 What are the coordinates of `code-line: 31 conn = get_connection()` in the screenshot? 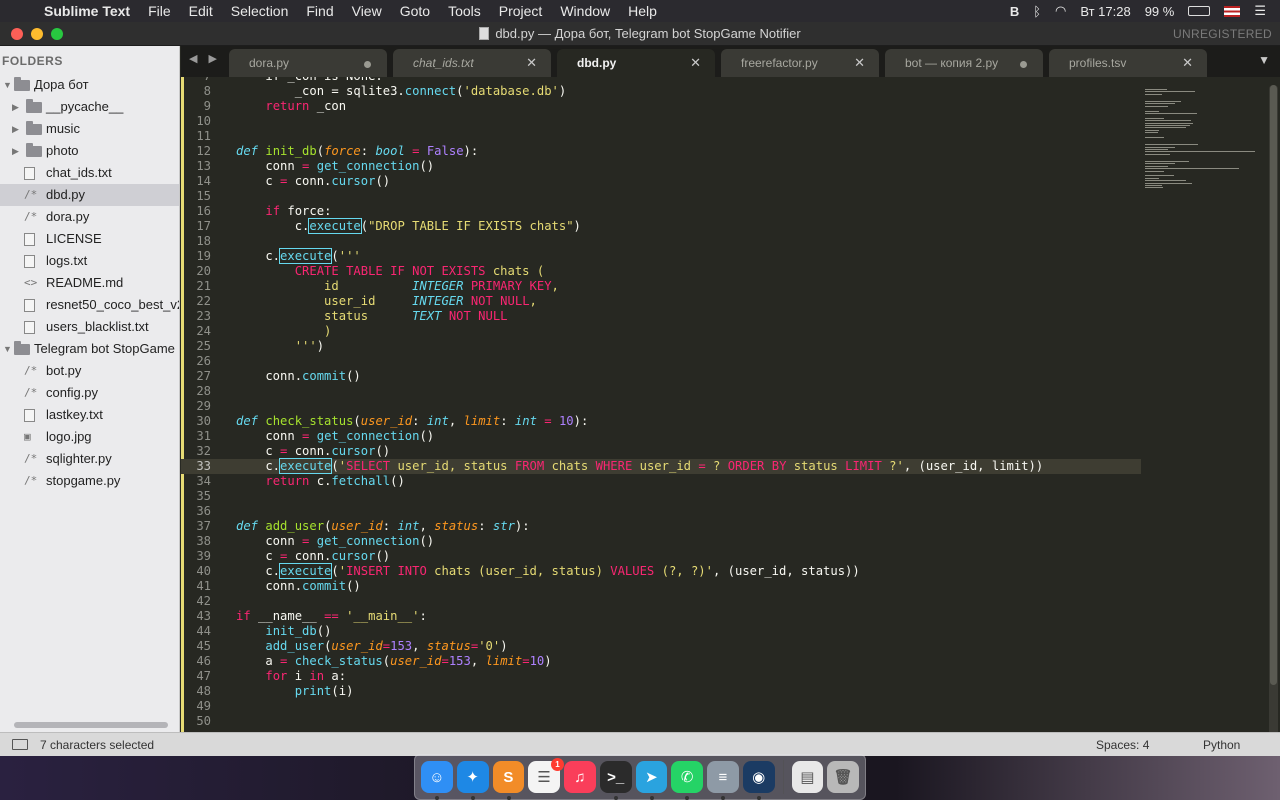 It's located at (661, 436).